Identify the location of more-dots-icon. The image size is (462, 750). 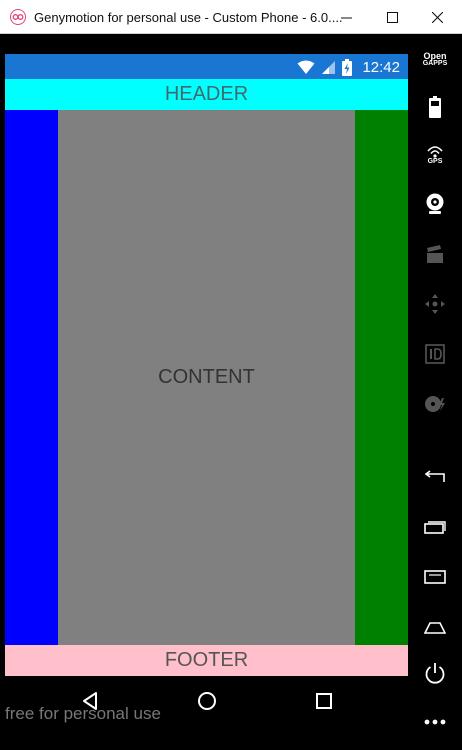
(435, 722).